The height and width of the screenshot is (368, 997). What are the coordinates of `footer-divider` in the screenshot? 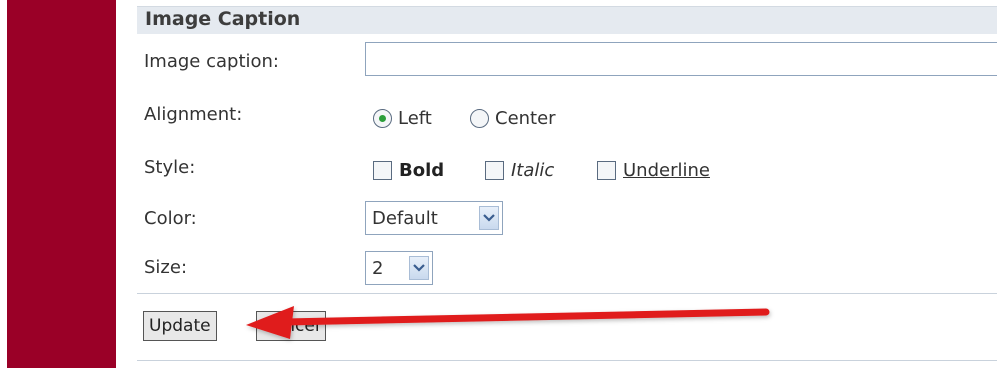 It's located at (567, 293).